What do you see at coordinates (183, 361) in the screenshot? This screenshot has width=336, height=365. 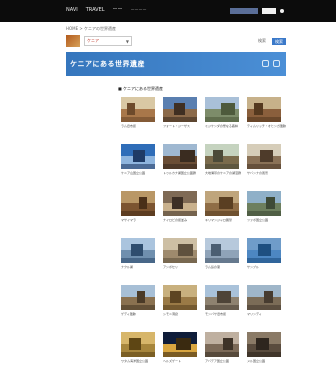 I see `tile-caption: ヘルズゲート` at bounding box center [183, 361].